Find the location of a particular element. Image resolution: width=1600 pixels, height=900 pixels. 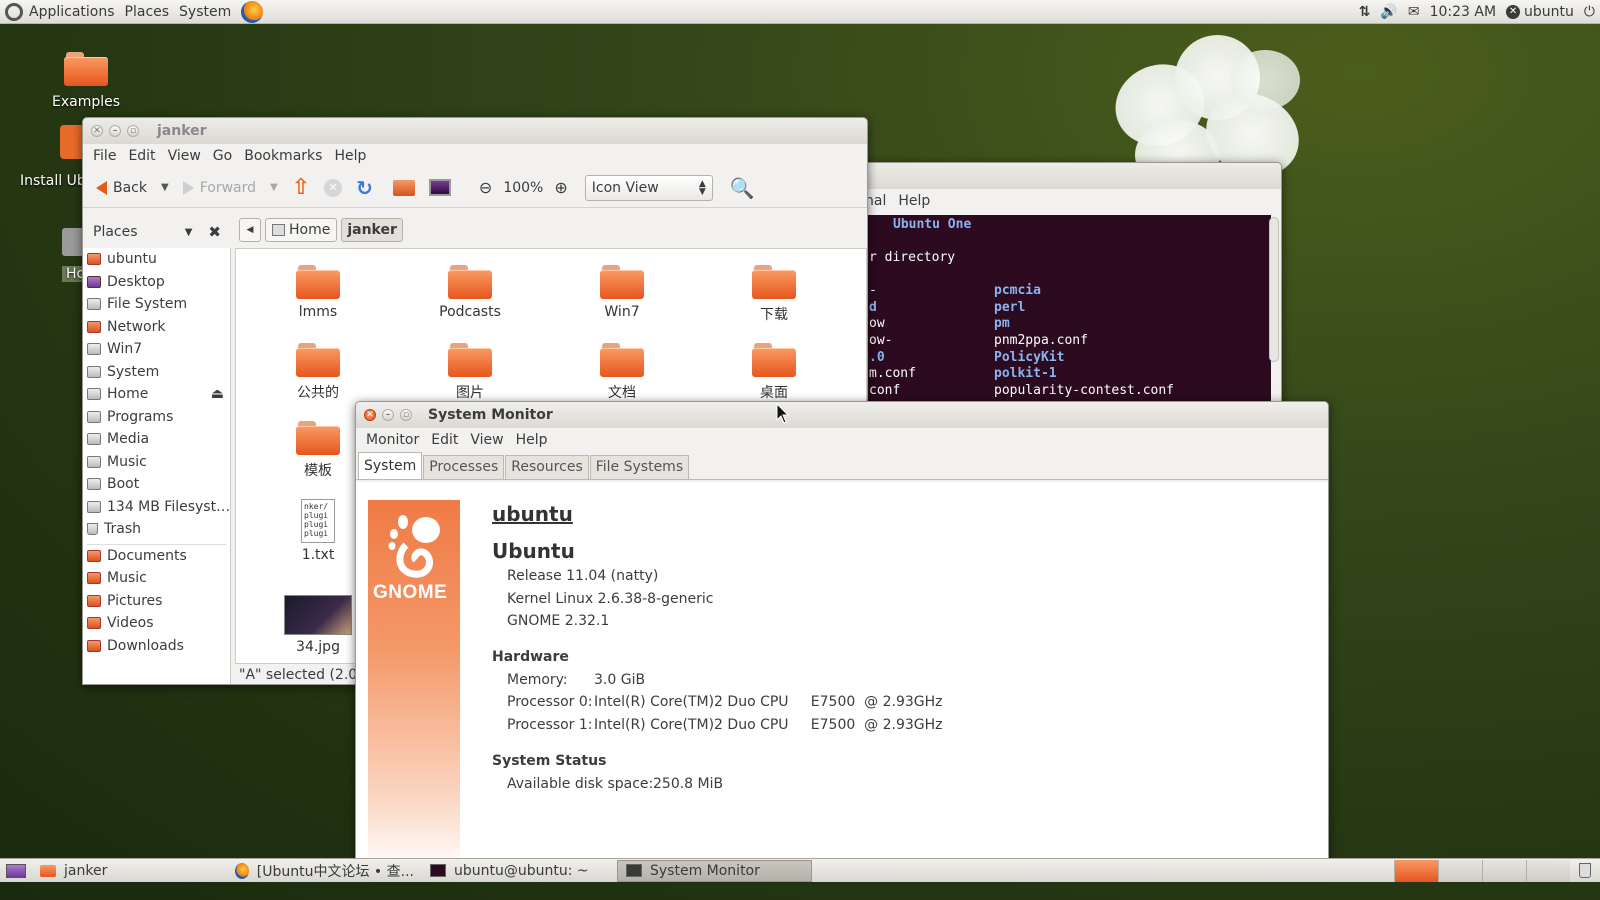

tab-resources: Resources is located at coordinates (547, 467).